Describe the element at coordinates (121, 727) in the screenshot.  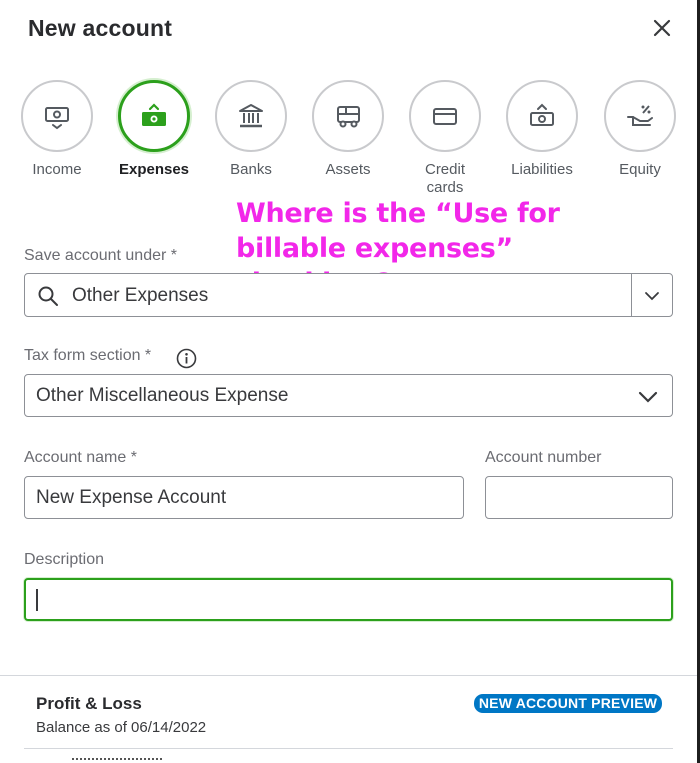
I see `preview-subtitle: Balance as of 06/14/2022` at that location.